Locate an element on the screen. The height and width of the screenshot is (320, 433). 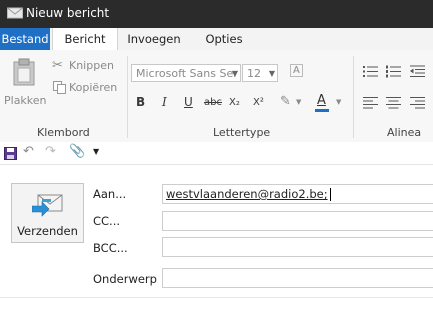
strikethrough-button: abc is located at coordinates (213, 102).